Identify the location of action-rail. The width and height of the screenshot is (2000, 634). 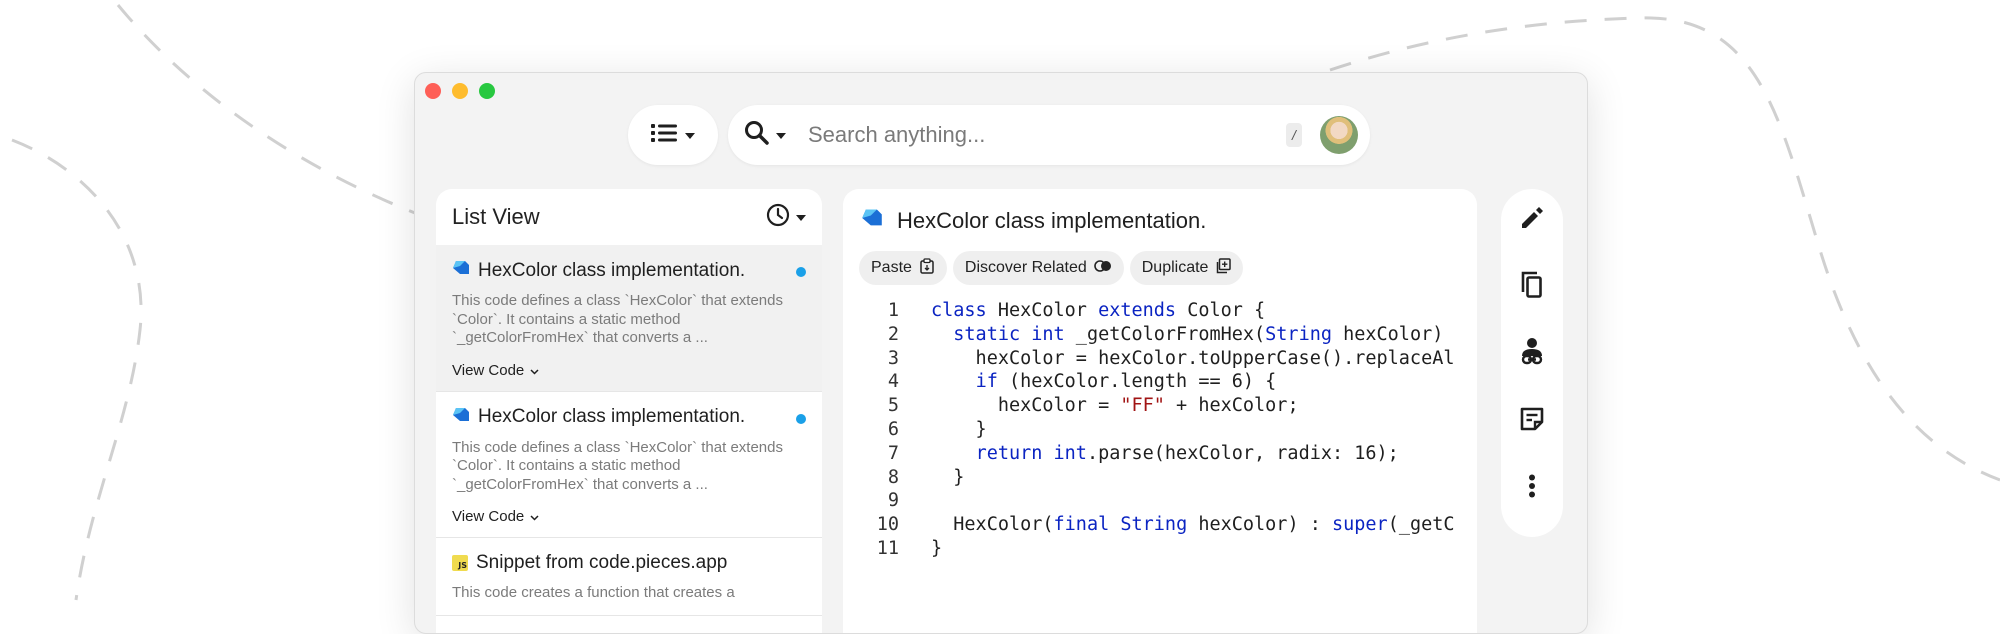
(1532, 363).